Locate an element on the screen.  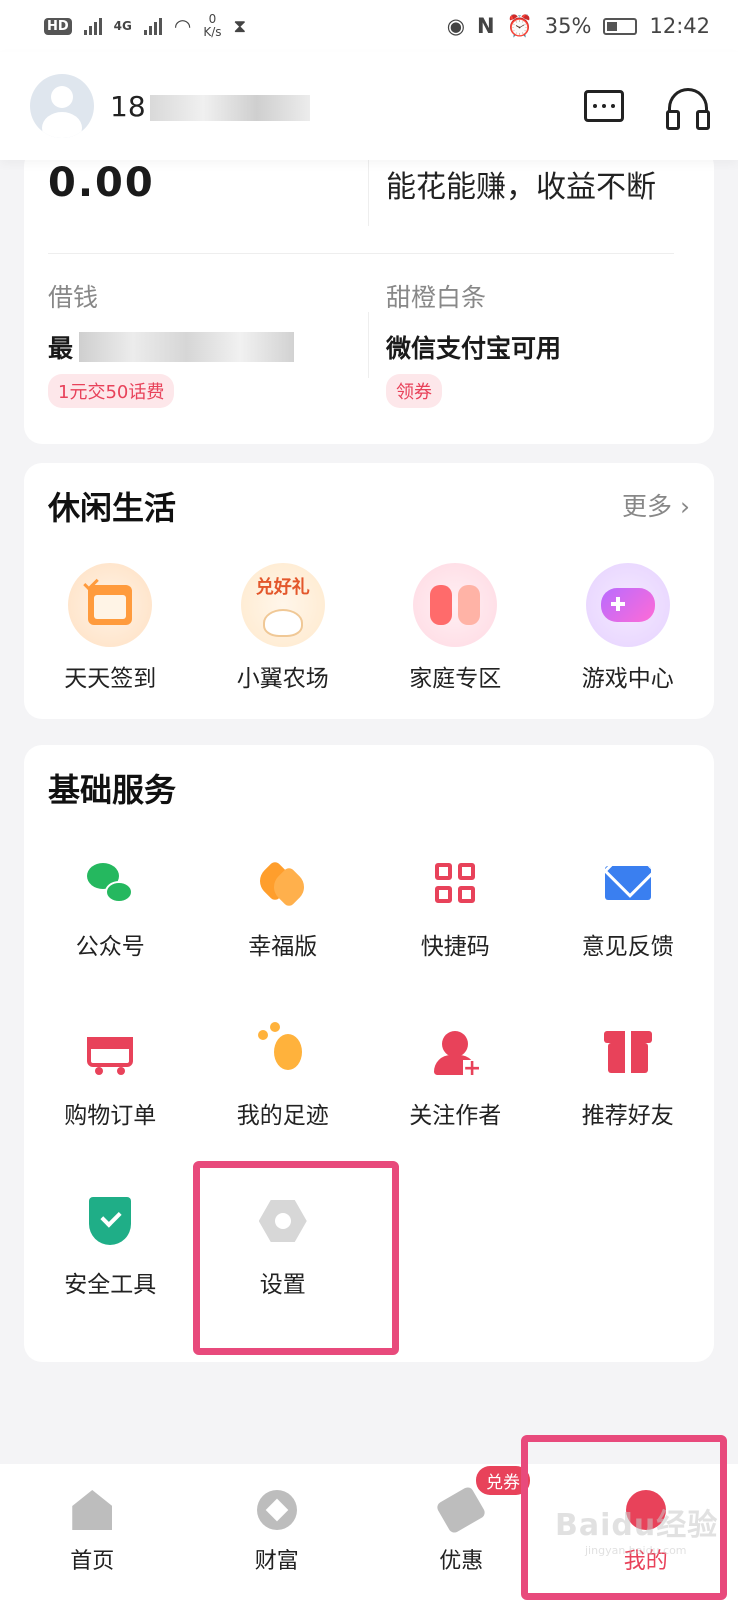
section-title: 休闲生活 is located at coordinates (112, 508).